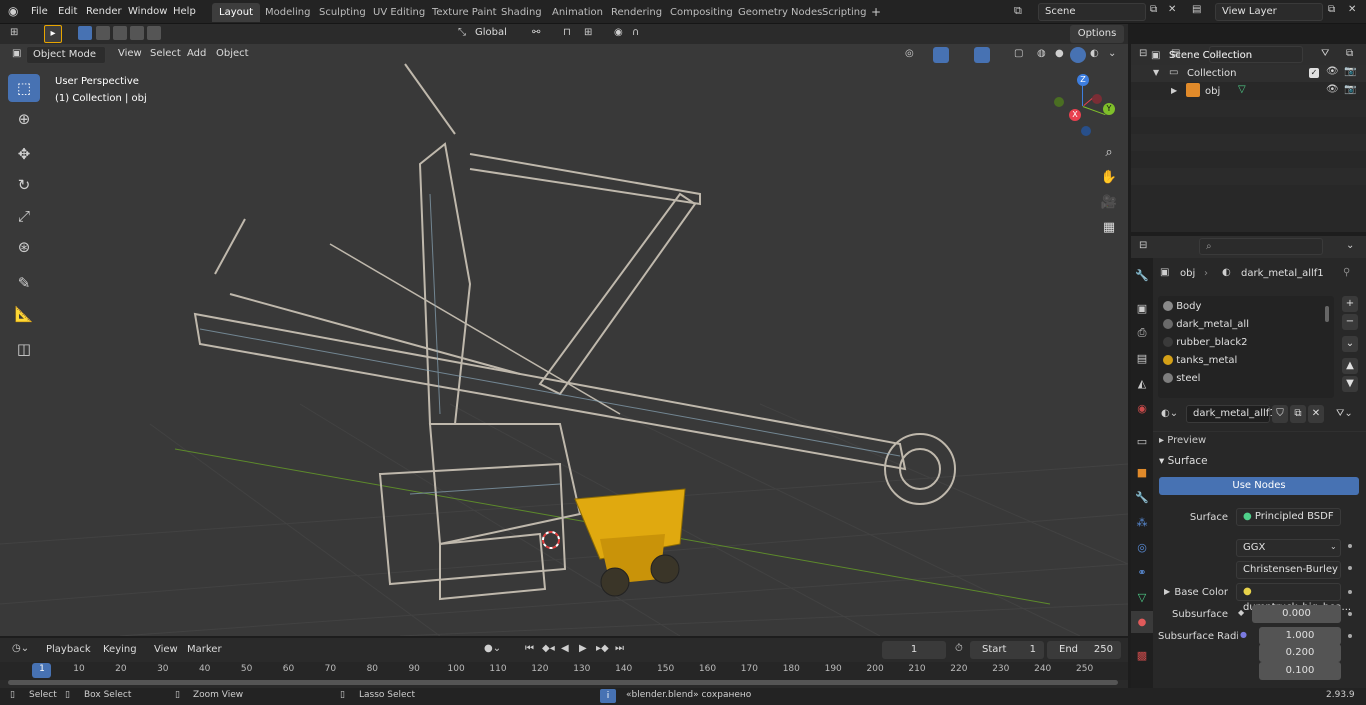 This screenshot has width=1366, height=705. I want to click on select-mode-intersect-icon, so click(154, 33).